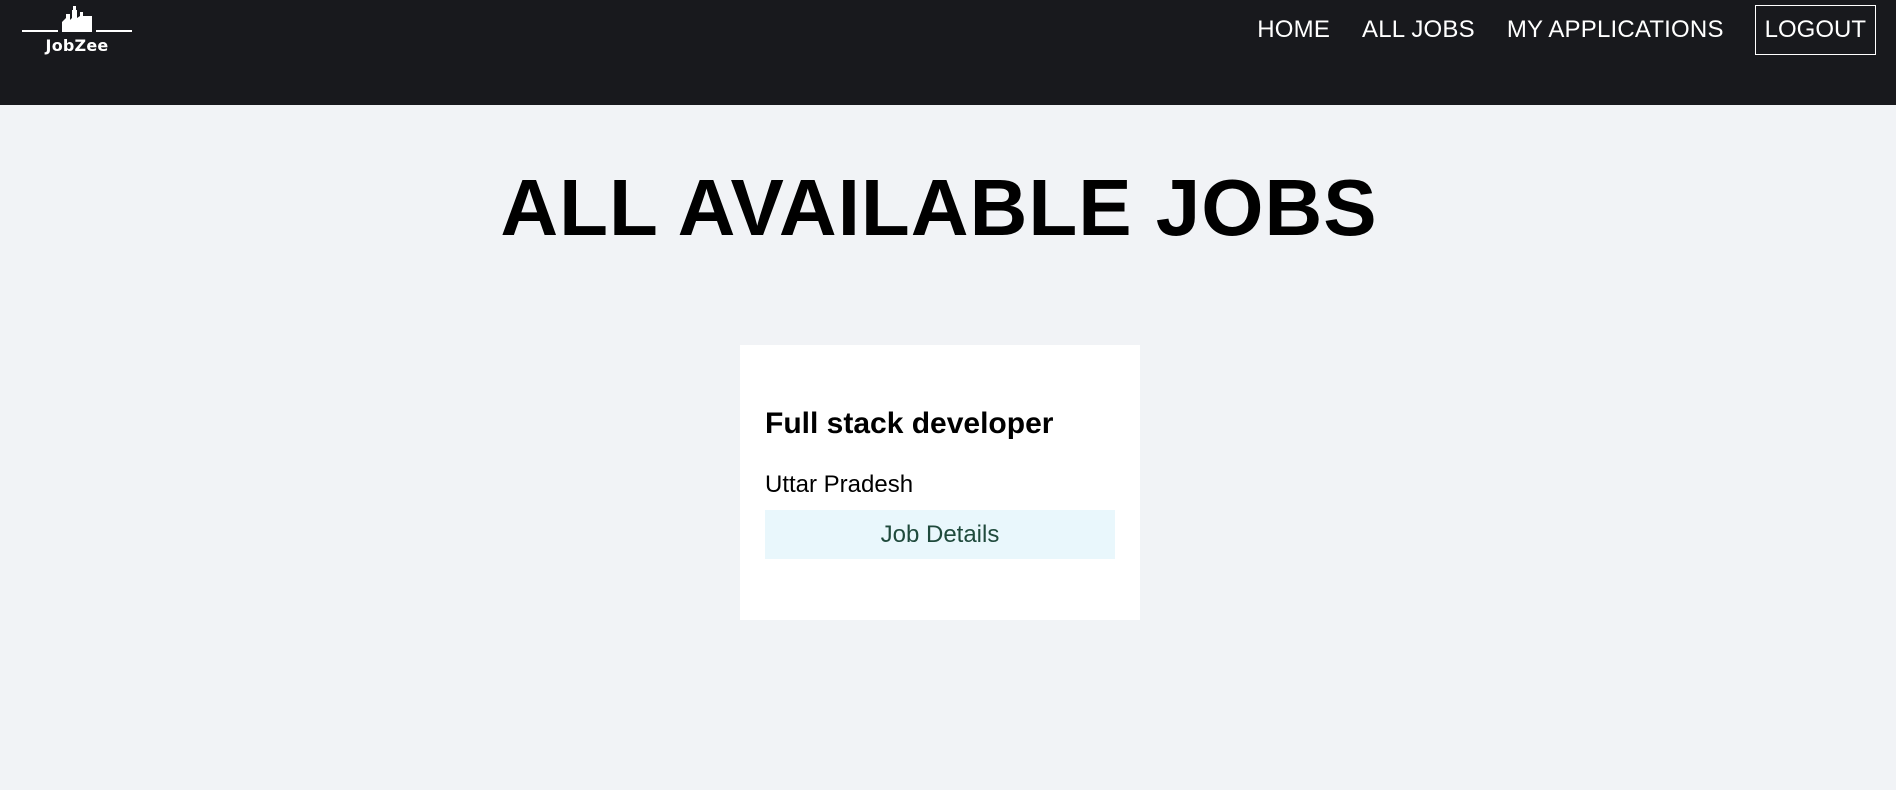  I want to click on main-nav: HOME ALL JOBS MY APPLICATIONS LOGOUT, so click(1566, 30).